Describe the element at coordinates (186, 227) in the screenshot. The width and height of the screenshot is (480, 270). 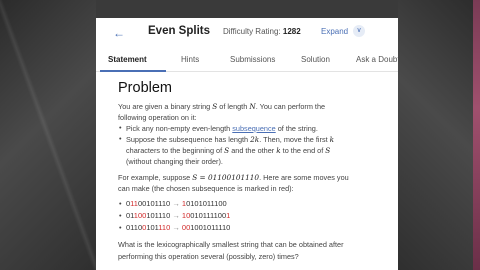
I see `move-result-segment: 00` at that location.